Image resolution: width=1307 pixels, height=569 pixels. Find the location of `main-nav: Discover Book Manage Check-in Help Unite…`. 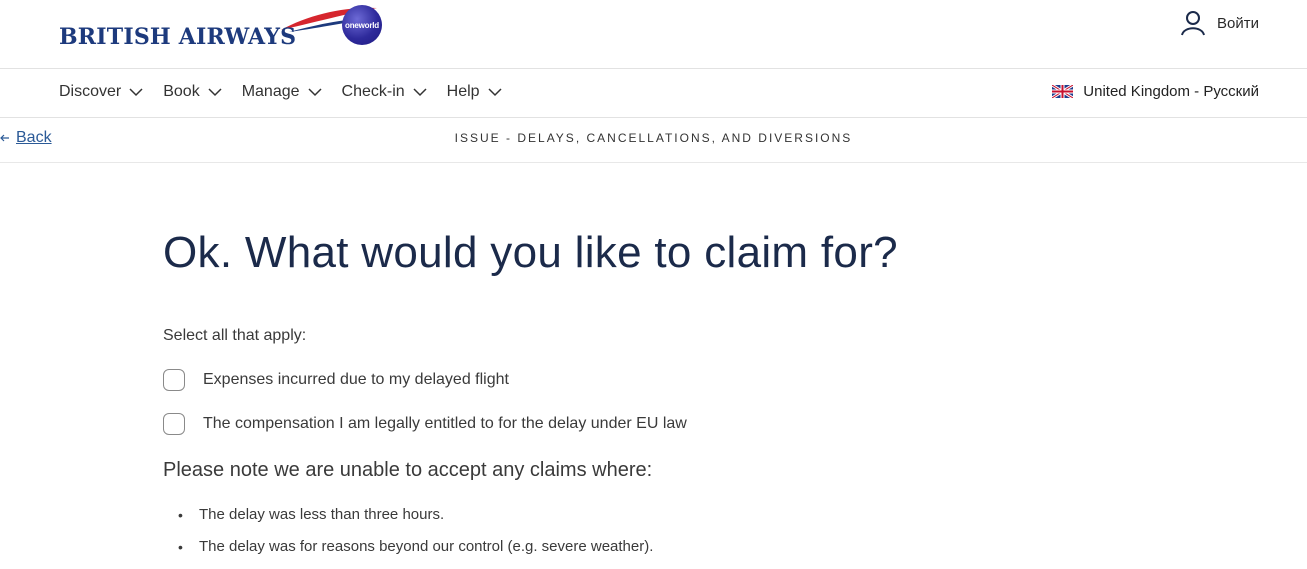

main-nav: Discover Book Manage Check-in Help Unite… is located at coordinates (653, 93).